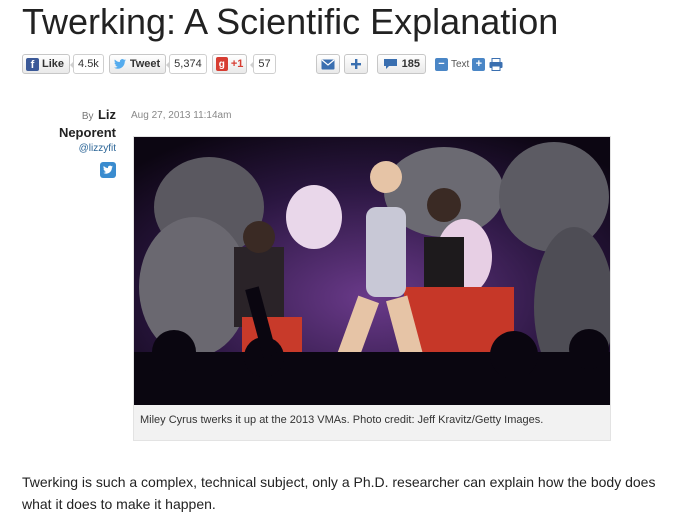  I want to click on google-plus-one-button: g +1, so click(229, 64).